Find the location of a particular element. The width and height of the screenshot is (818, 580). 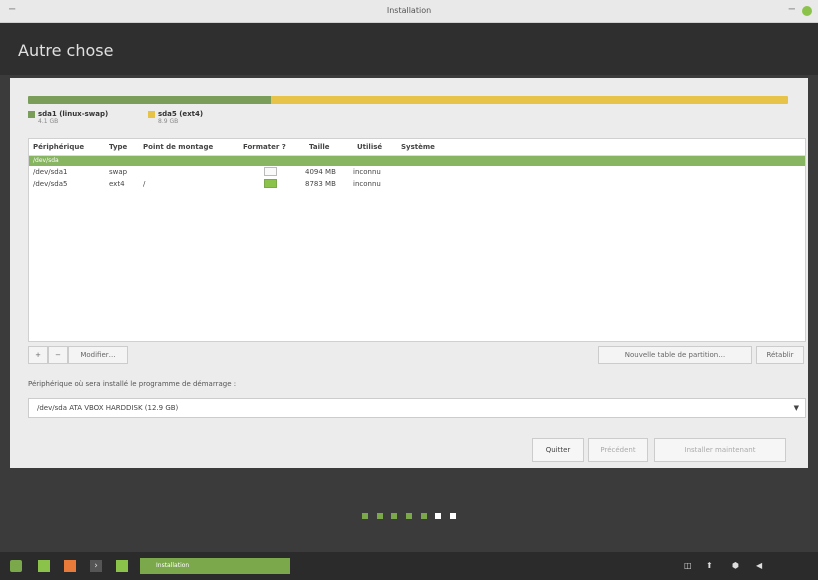

shield-icon: ⬢ is located at coordinates (735, 565).